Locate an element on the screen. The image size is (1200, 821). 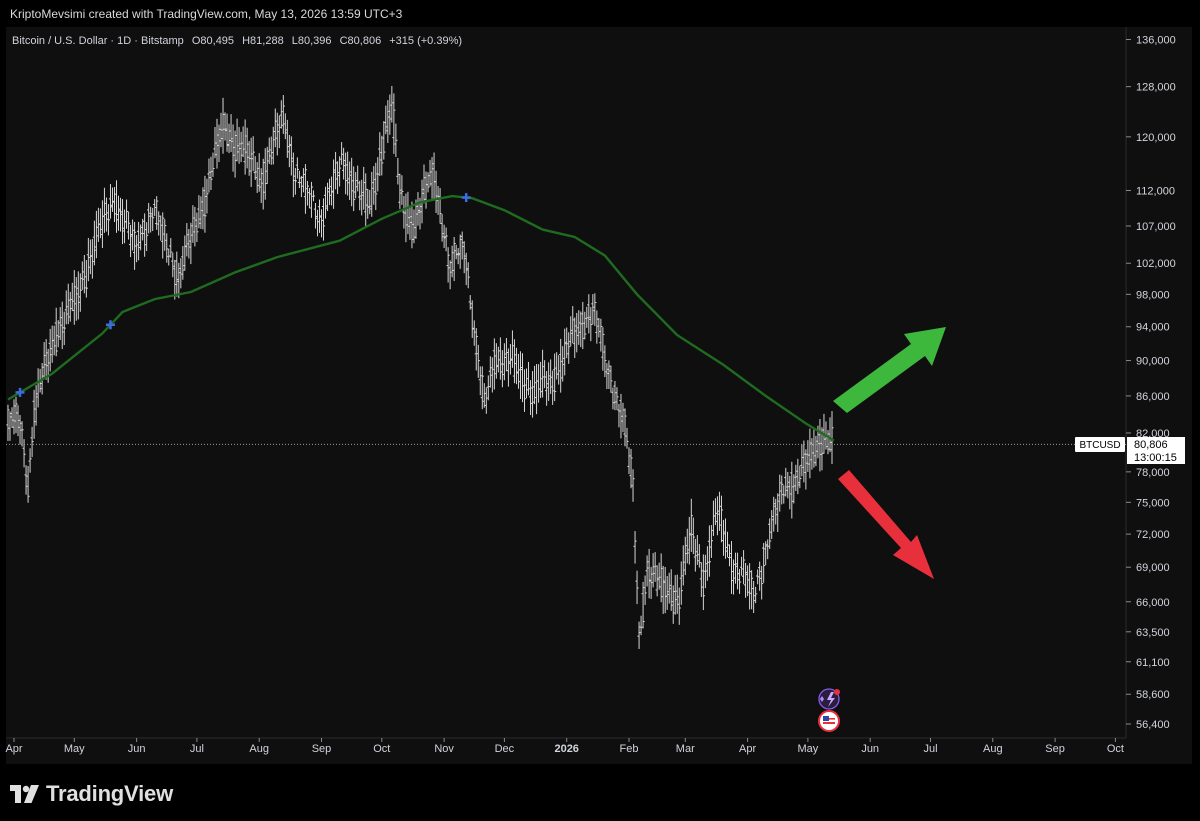
change-value: +315 (+0.39%) is located at coordinates (426, 41).